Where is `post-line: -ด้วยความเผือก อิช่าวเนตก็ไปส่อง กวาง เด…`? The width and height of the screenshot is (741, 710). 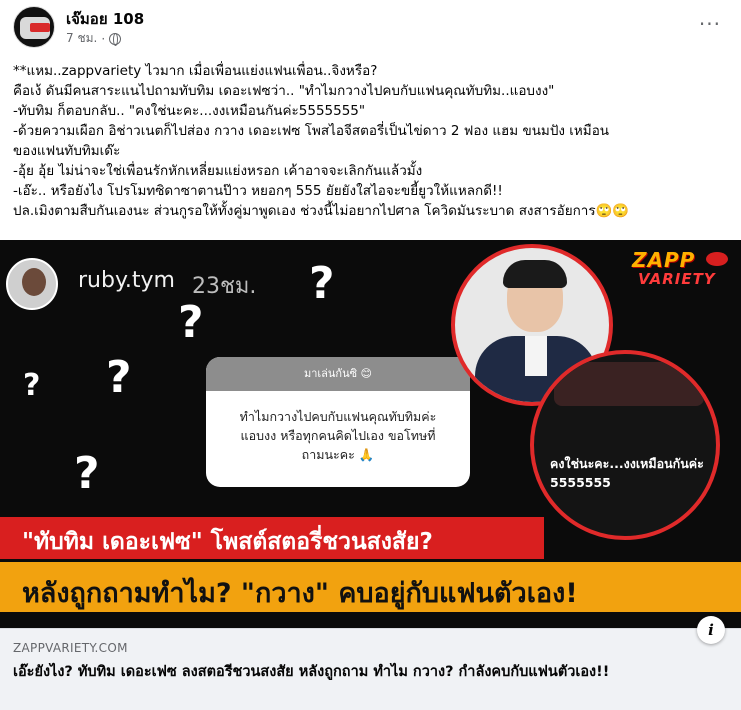
post-line: -ด้วยความเผือก อิช่าวเนตก็ไปส่อง กวาง เด… is located at coordinates (311, 131).